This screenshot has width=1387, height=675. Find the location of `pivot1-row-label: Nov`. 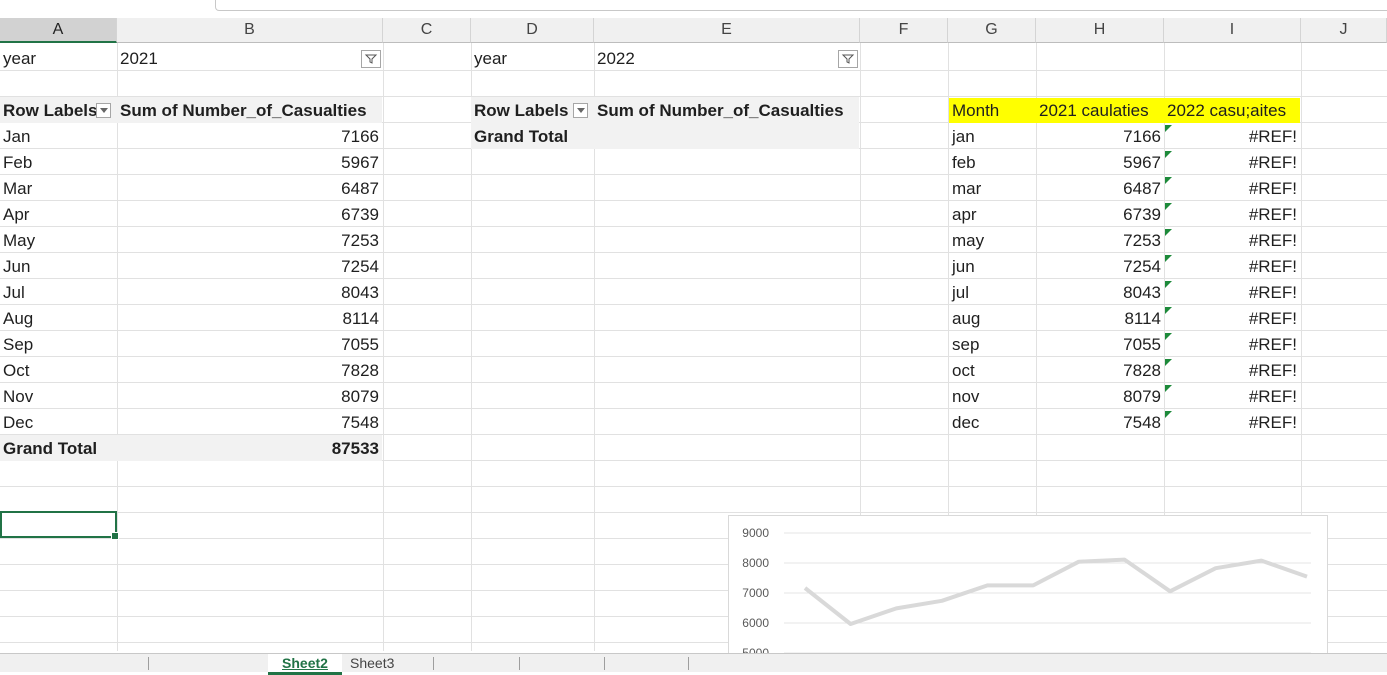

pivot1-row-label: Nov is located at coordinates (58, 396).